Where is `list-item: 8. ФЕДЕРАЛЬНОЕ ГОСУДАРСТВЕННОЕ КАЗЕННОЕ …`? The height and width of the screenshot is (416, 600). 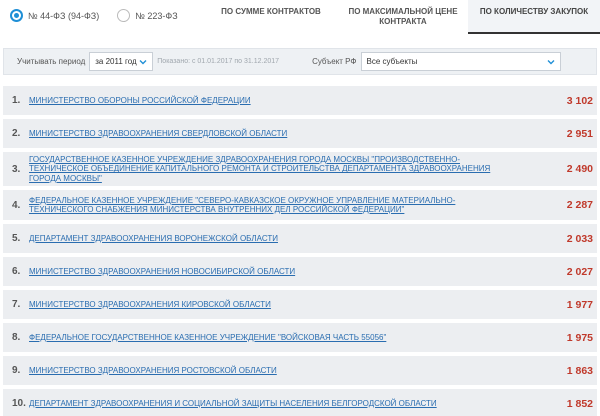 list-item: 8. ФЕДЕРАЛЬНОЕ ГОСУДАРСТВЕННОЕ КАЗЕННОЕ … is located at coordinates (300, 337).